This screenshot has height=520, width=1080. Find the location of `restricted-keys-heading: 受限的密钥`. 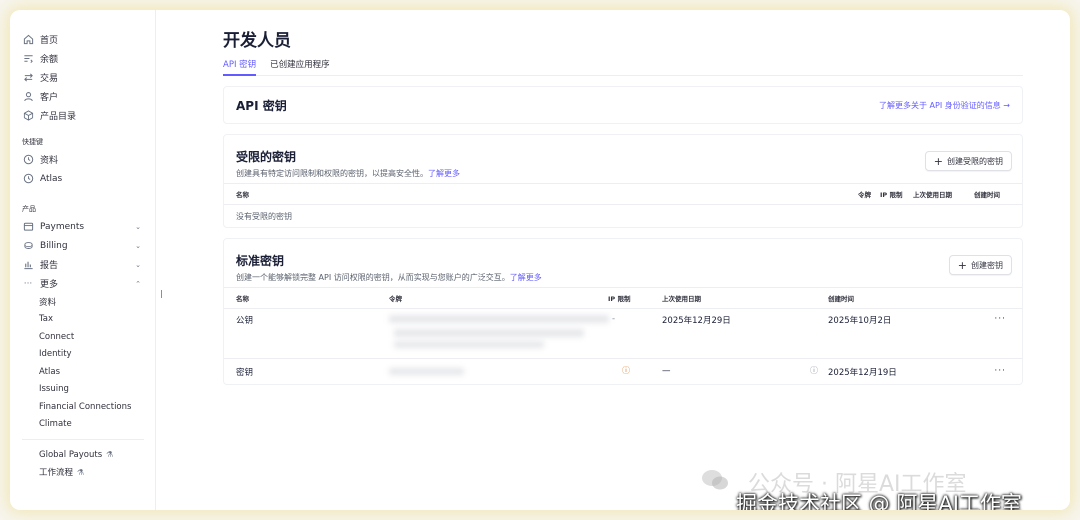

restricted-keys-heading: 受限的密钥 is located at coordinates (266, 157).